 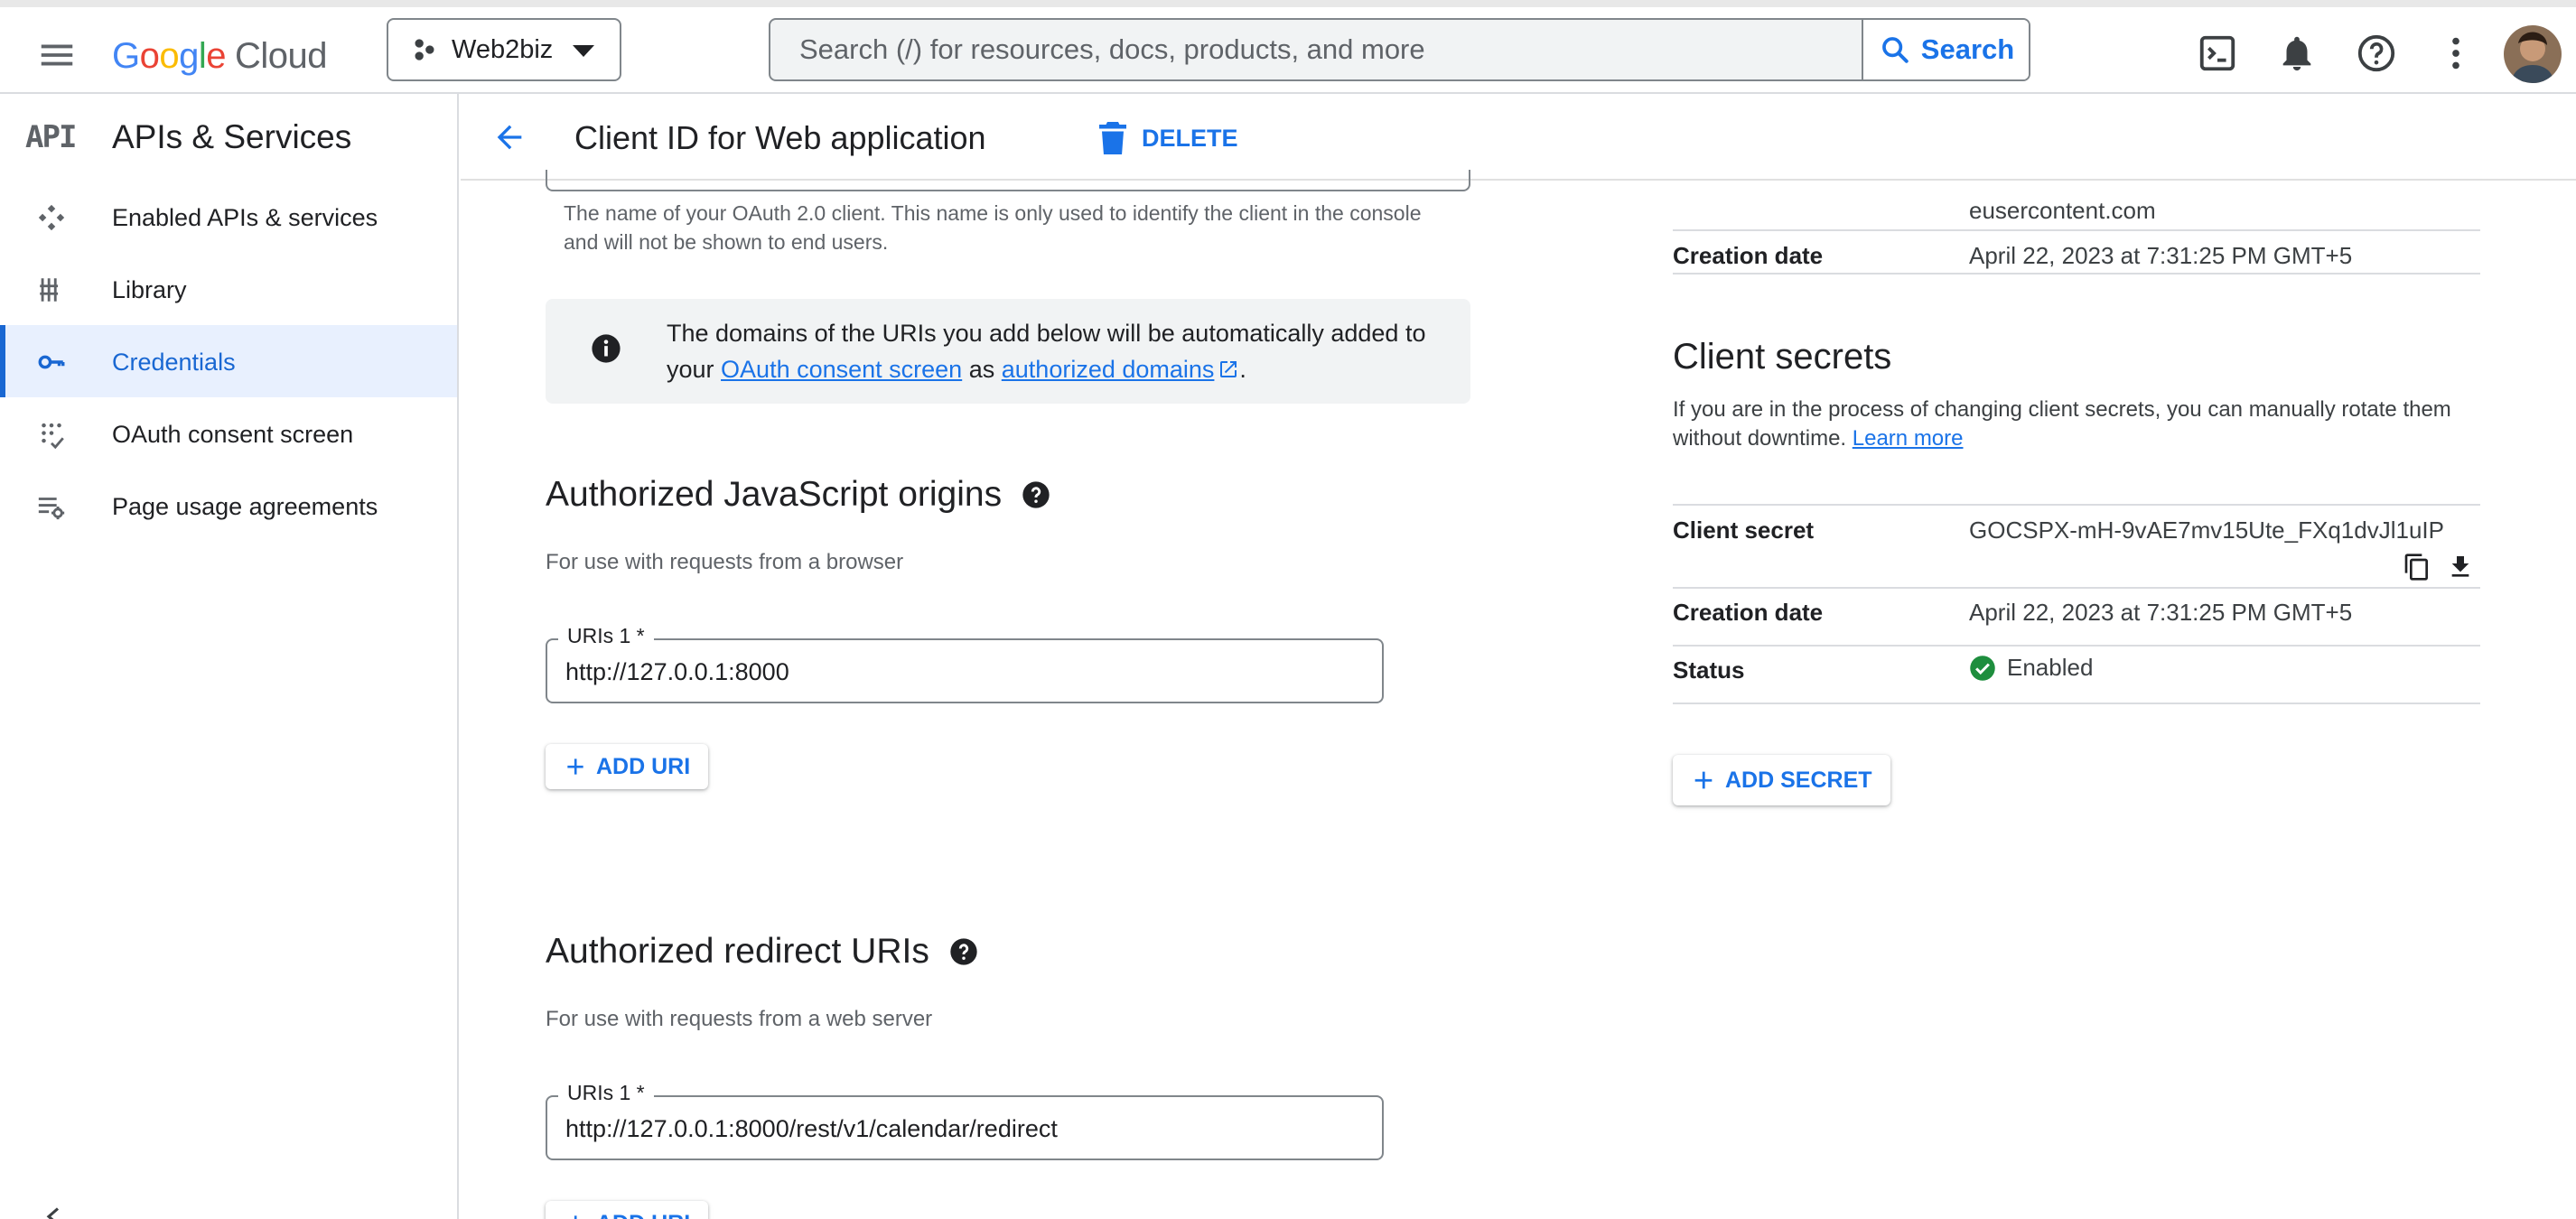 What do you see at coordinates (281, 56) in the screenshot?
I see `logo-cloud: Cloud` at bounding box center [281, 56].